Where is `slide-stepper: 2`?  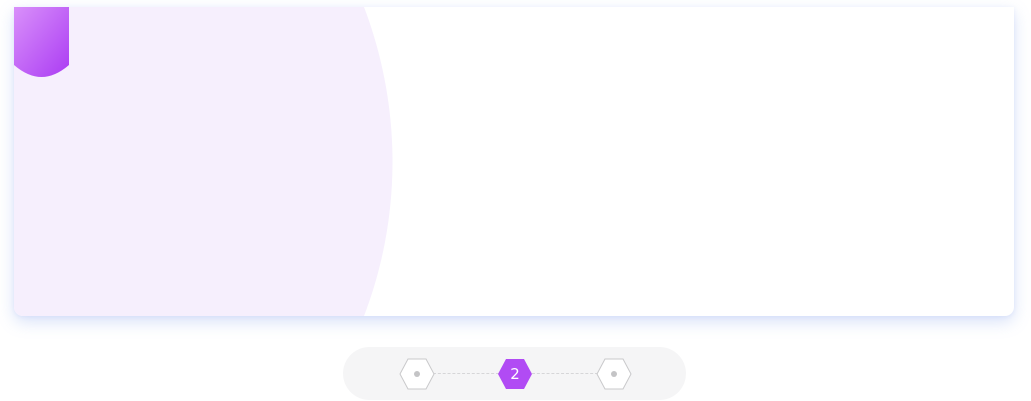 slide-stepper: 2 is located at coordinates (514, 373).